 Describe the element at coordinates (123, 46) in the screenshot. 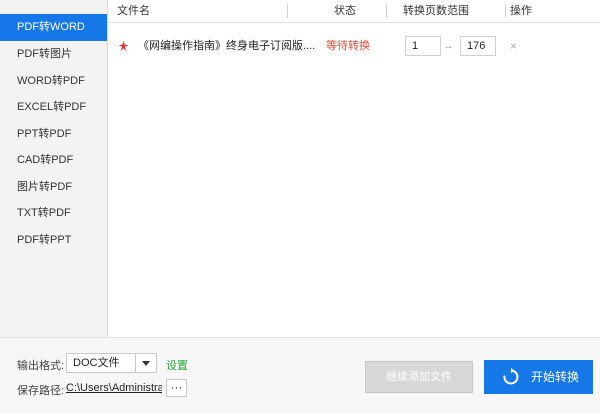

I see `pdf-file-icon` at that location.